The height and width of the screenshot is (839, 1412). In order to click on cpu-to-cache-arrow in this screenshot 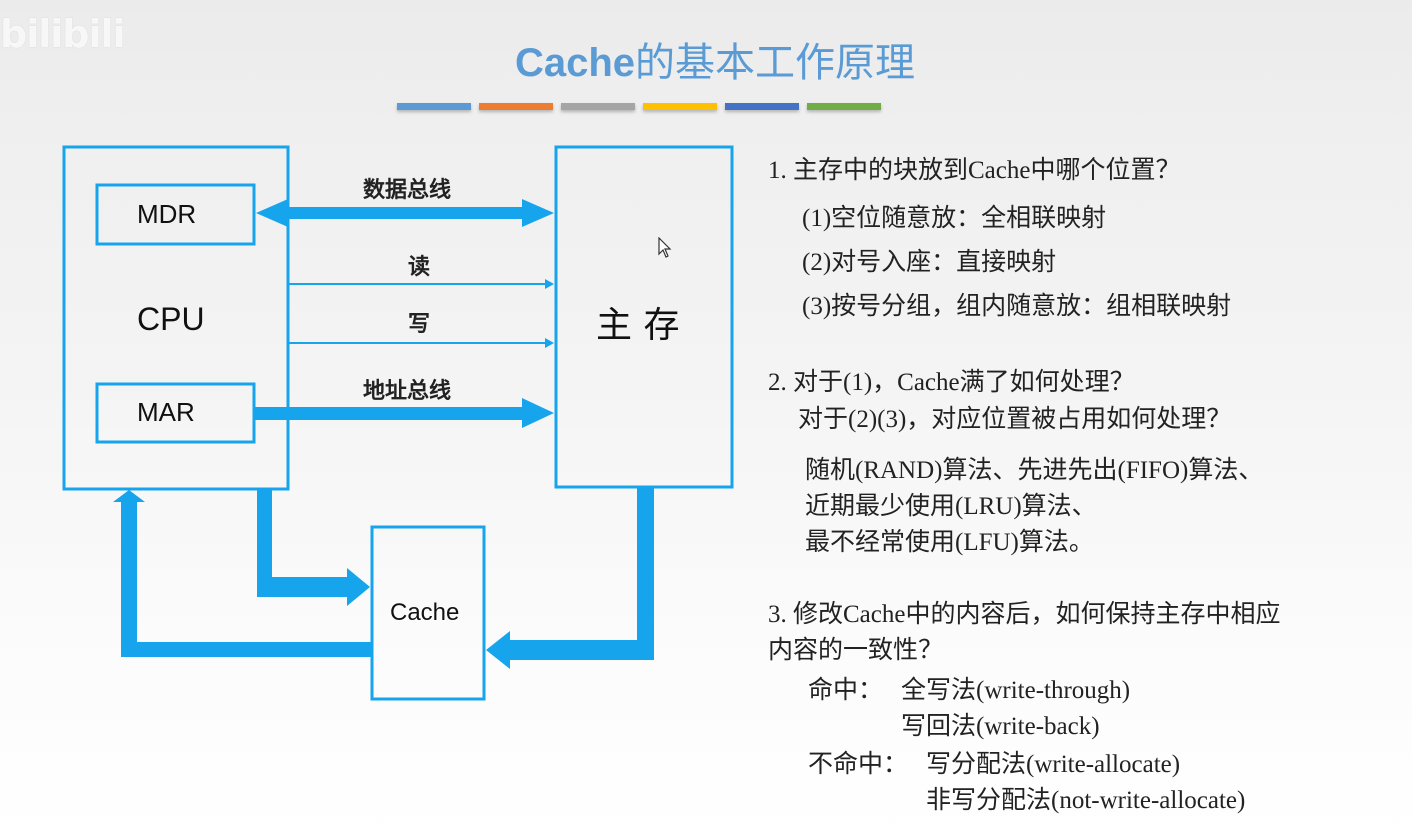, I will do `click(313, 547)`.